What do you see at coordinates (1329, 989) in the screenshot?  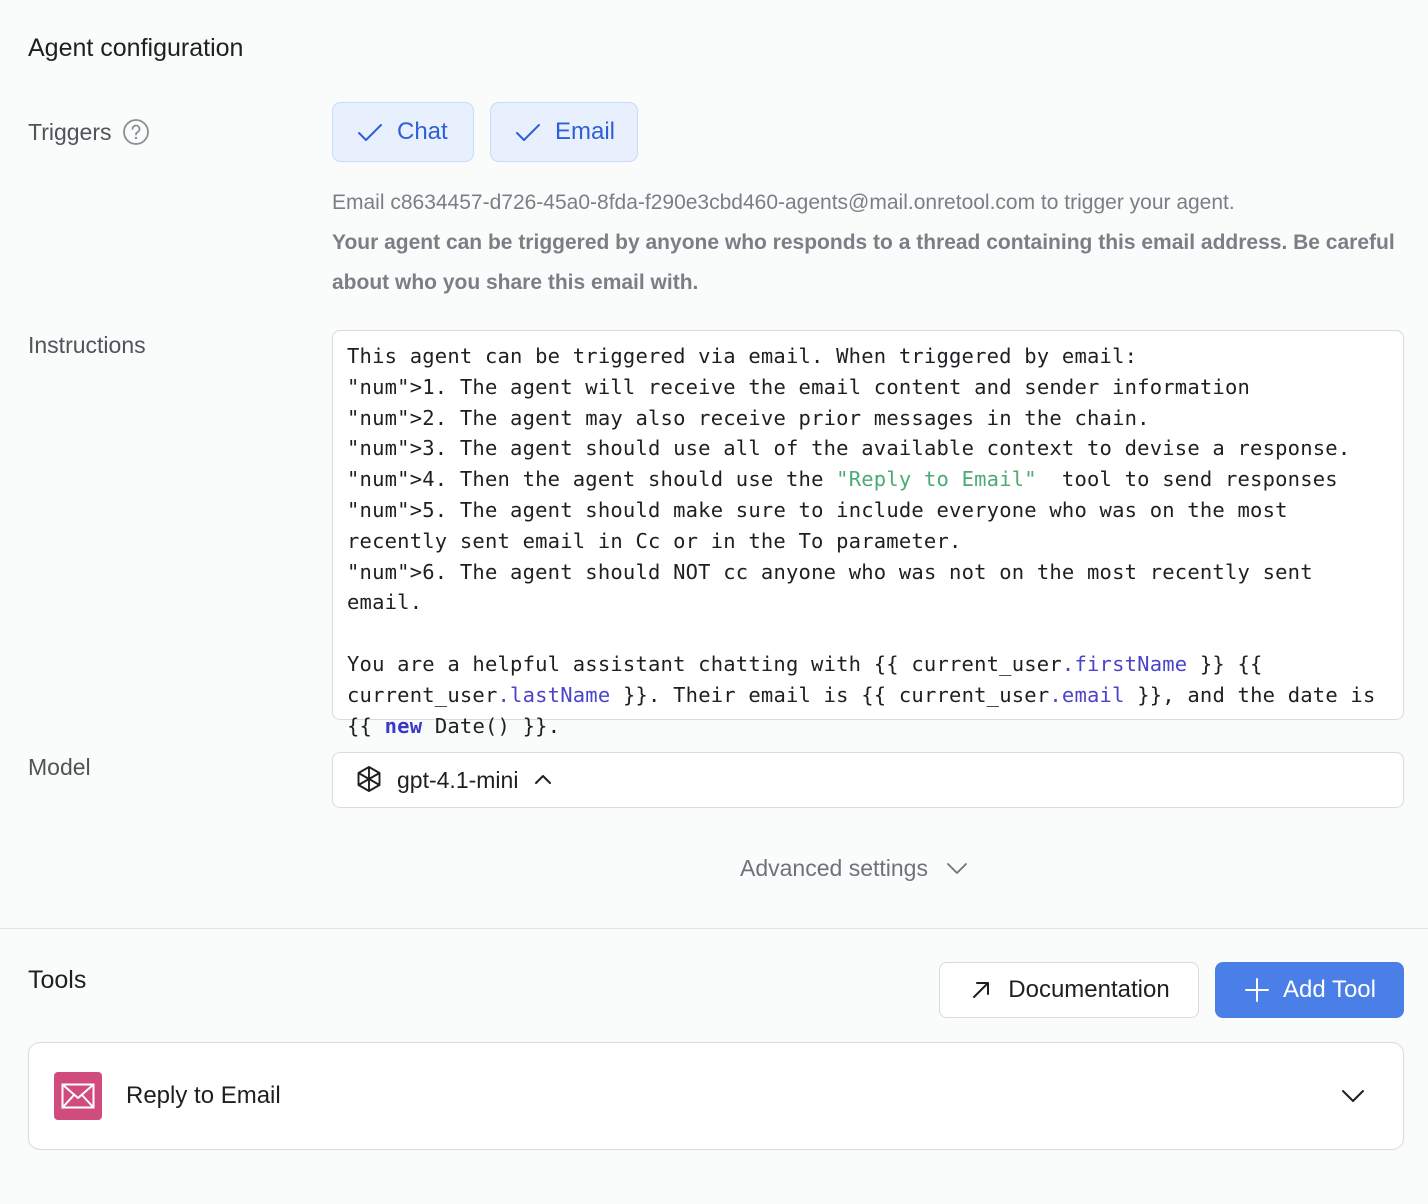 I see `add-tool-label: Add Tool` at bounding box center [1329, 989].